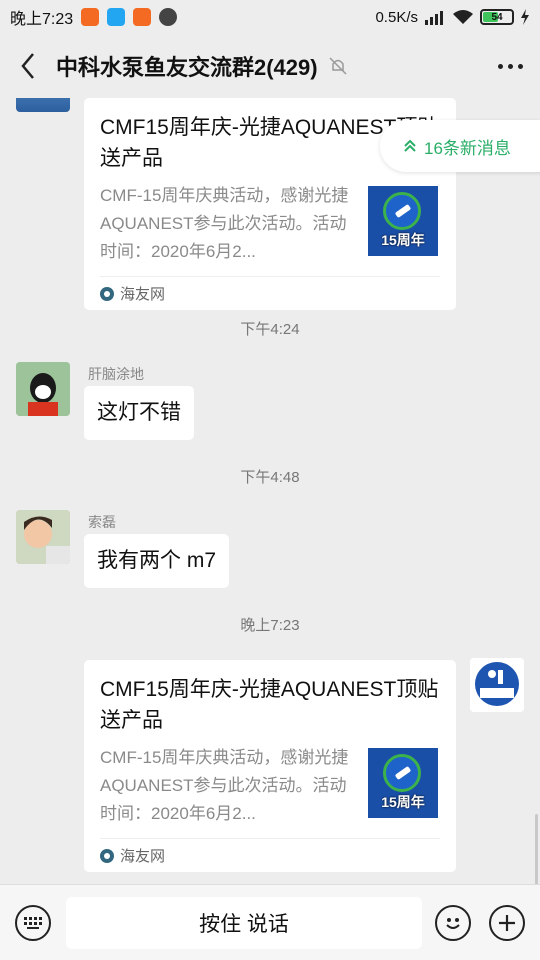 The height and width of the screenshot is (960, 540). What do you see at coordinates (244, 923) in the screenshot?
I see `press-to-talk-button: 按住 说话` at bounding box center [244, 923].